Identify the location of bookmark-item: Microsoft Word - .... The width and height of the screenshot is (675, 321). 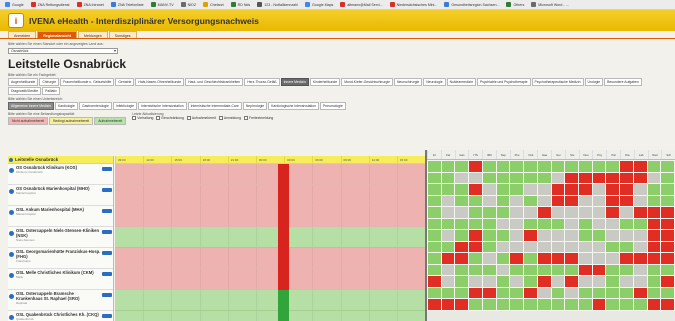
(550, 4).